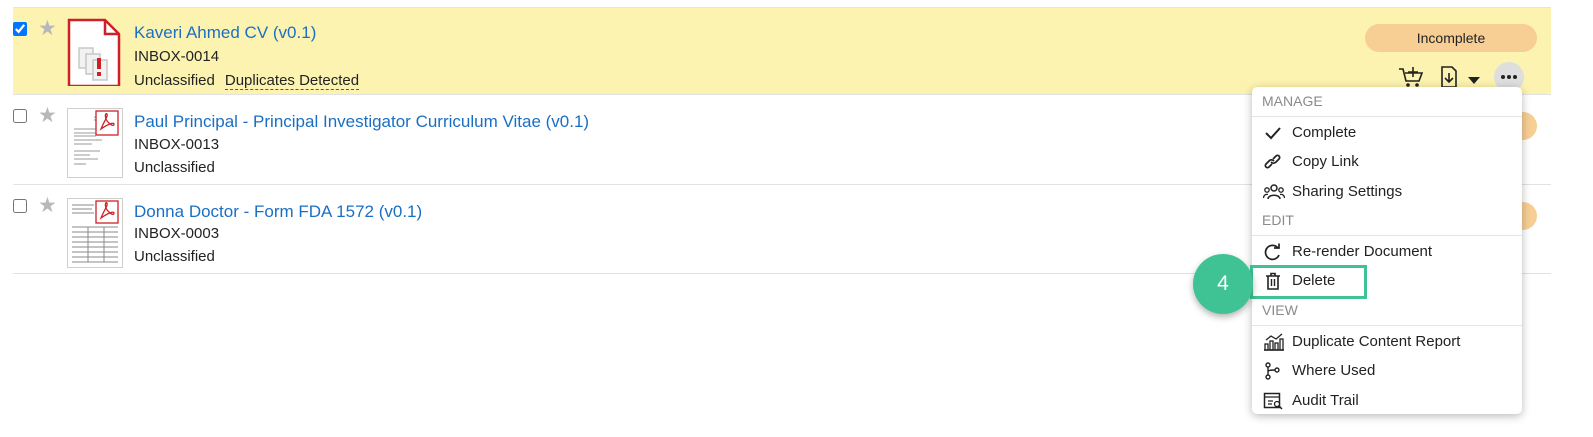  Describe the element at coordinates (1223, 284) in the screenshot. I see `step-badge: 4` at that location.